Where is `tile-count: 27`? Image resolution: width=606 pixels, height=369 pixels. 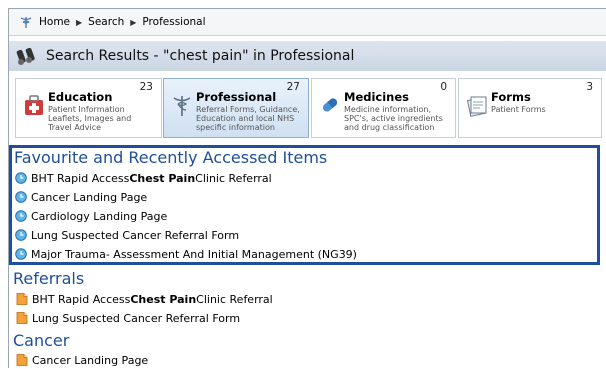
tile-count: 27 is located at coordinates (293, 87).